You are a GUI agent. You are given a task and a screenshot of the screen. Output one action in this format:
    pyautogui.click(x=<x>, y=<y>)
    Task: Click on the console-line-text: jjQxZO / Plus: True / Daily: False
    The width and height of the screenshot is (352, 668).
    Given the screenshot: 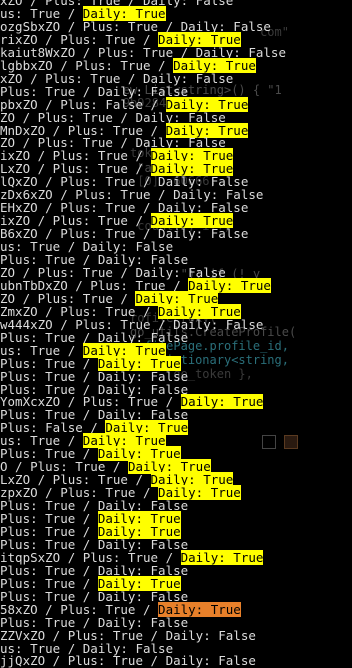 What is the action you would take?
    pyautogui.click(x=128, y=660)
    